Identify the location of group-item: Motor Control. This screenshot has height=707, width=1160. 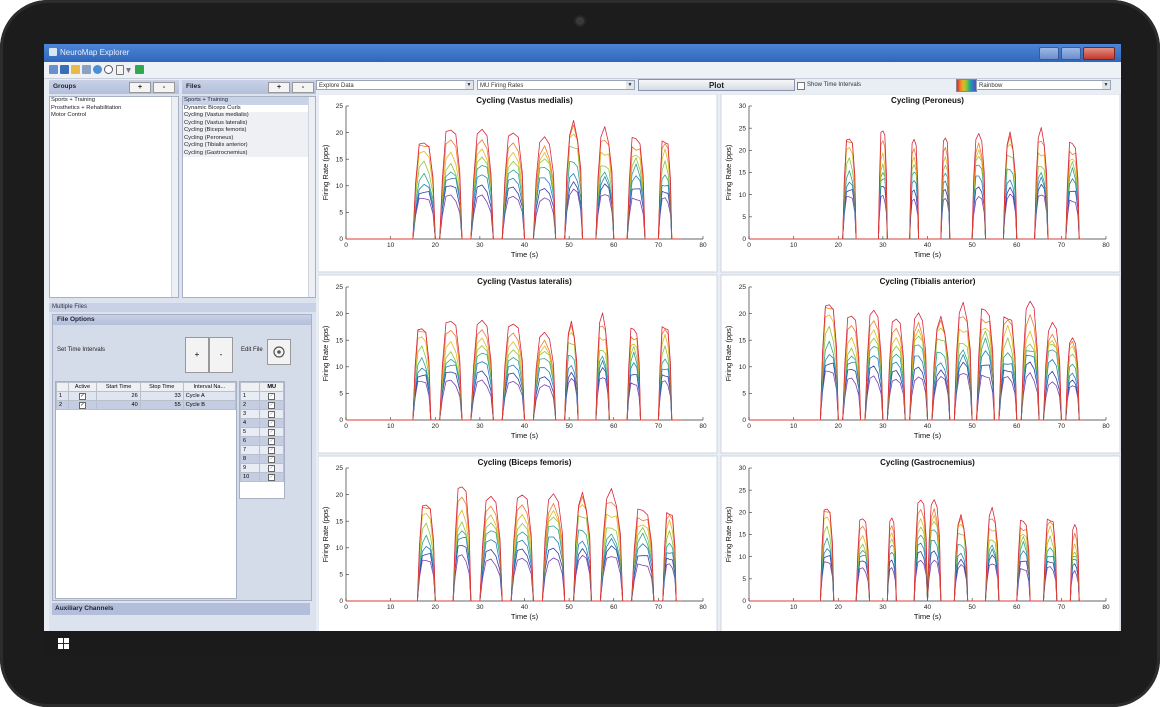
(114, 116).